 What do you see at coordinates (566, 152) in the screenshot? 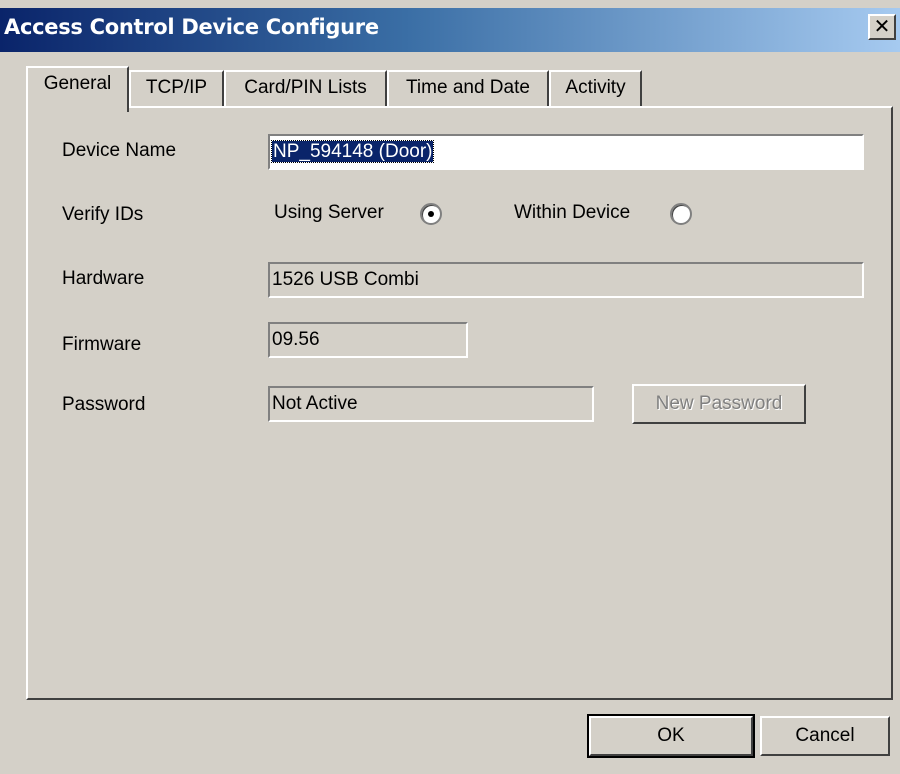
I see `device-name-field: NP_594148 (Door)` at bounding box center [566, 152].